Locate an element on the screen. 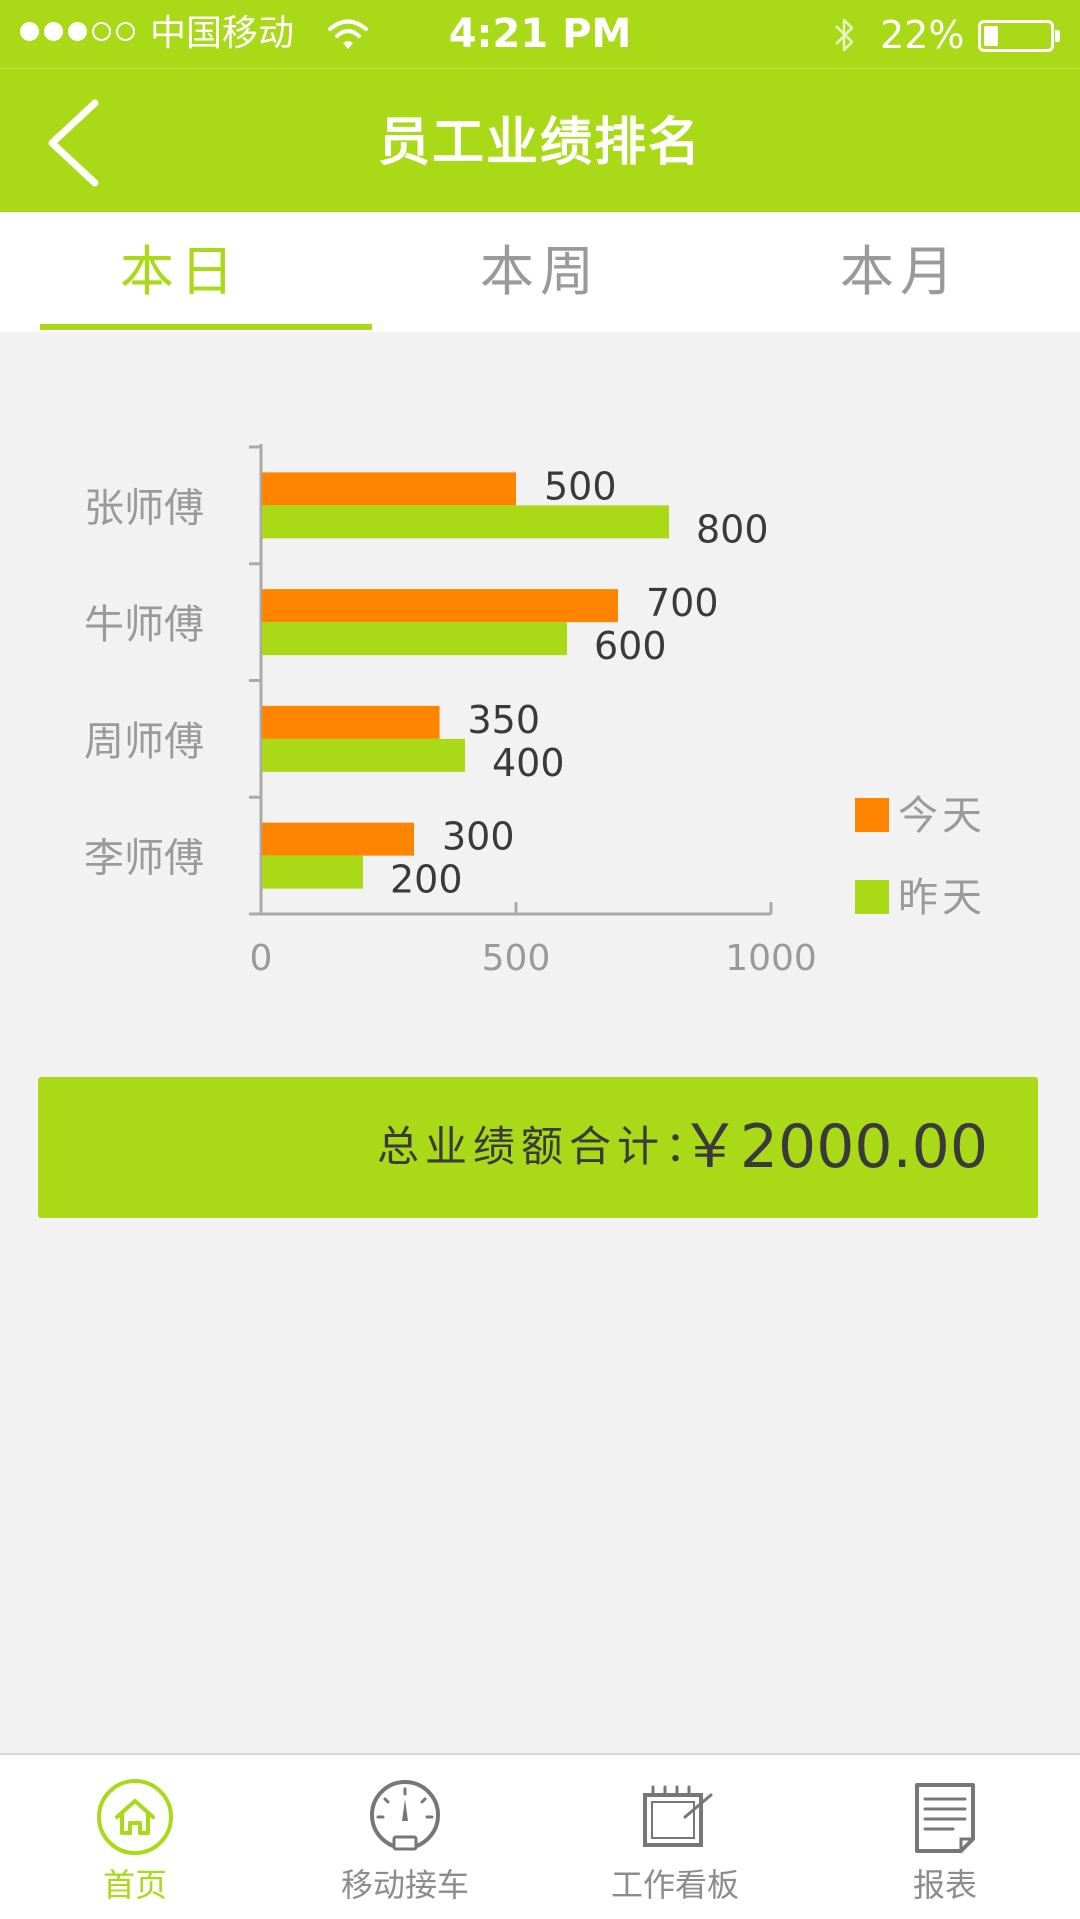 The width and height of the screenshot is (1080, 1919). header: 中国移动 4:21 PM 22% 员工业绩排名 is located at coordinates (540, 106).